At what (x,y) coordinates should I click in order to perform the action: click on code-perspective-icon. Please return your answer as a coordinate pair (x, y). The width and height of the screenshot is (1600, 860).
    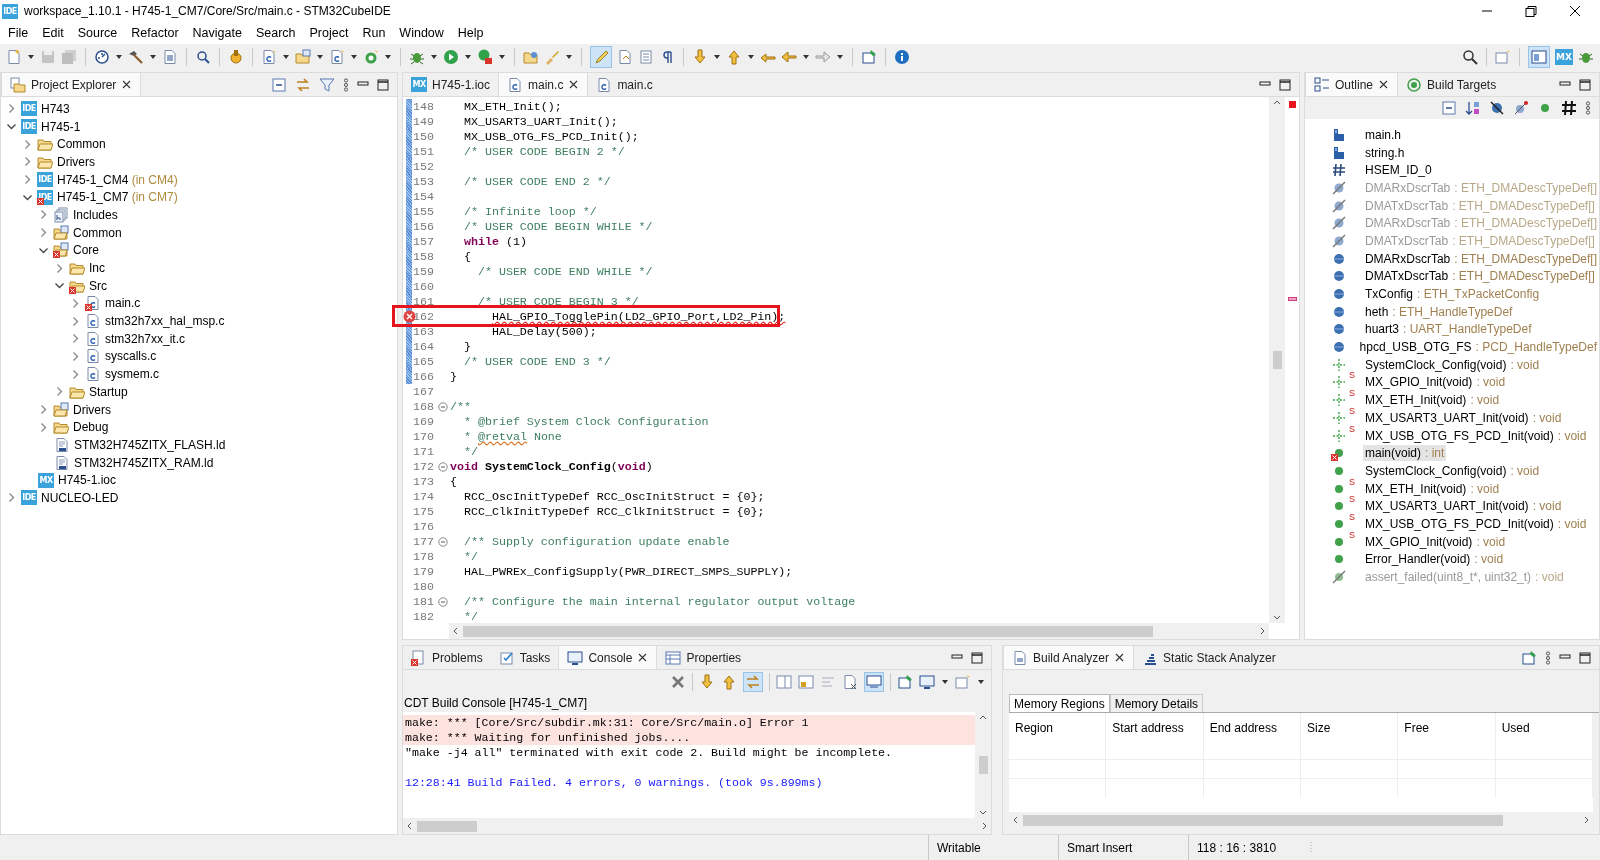
    Looking at the image, I should click on (1539, 57).